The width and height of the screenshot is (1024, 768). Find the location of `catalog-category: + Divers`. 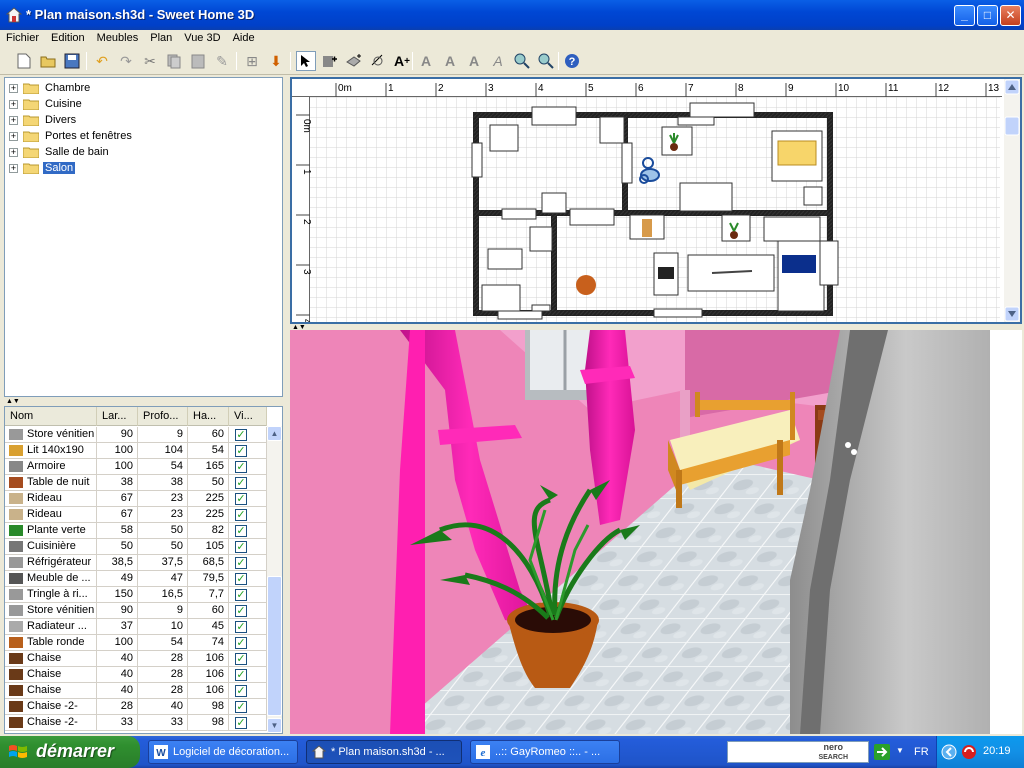

catalog-category: + Divers is located at coordinates (43, 120).